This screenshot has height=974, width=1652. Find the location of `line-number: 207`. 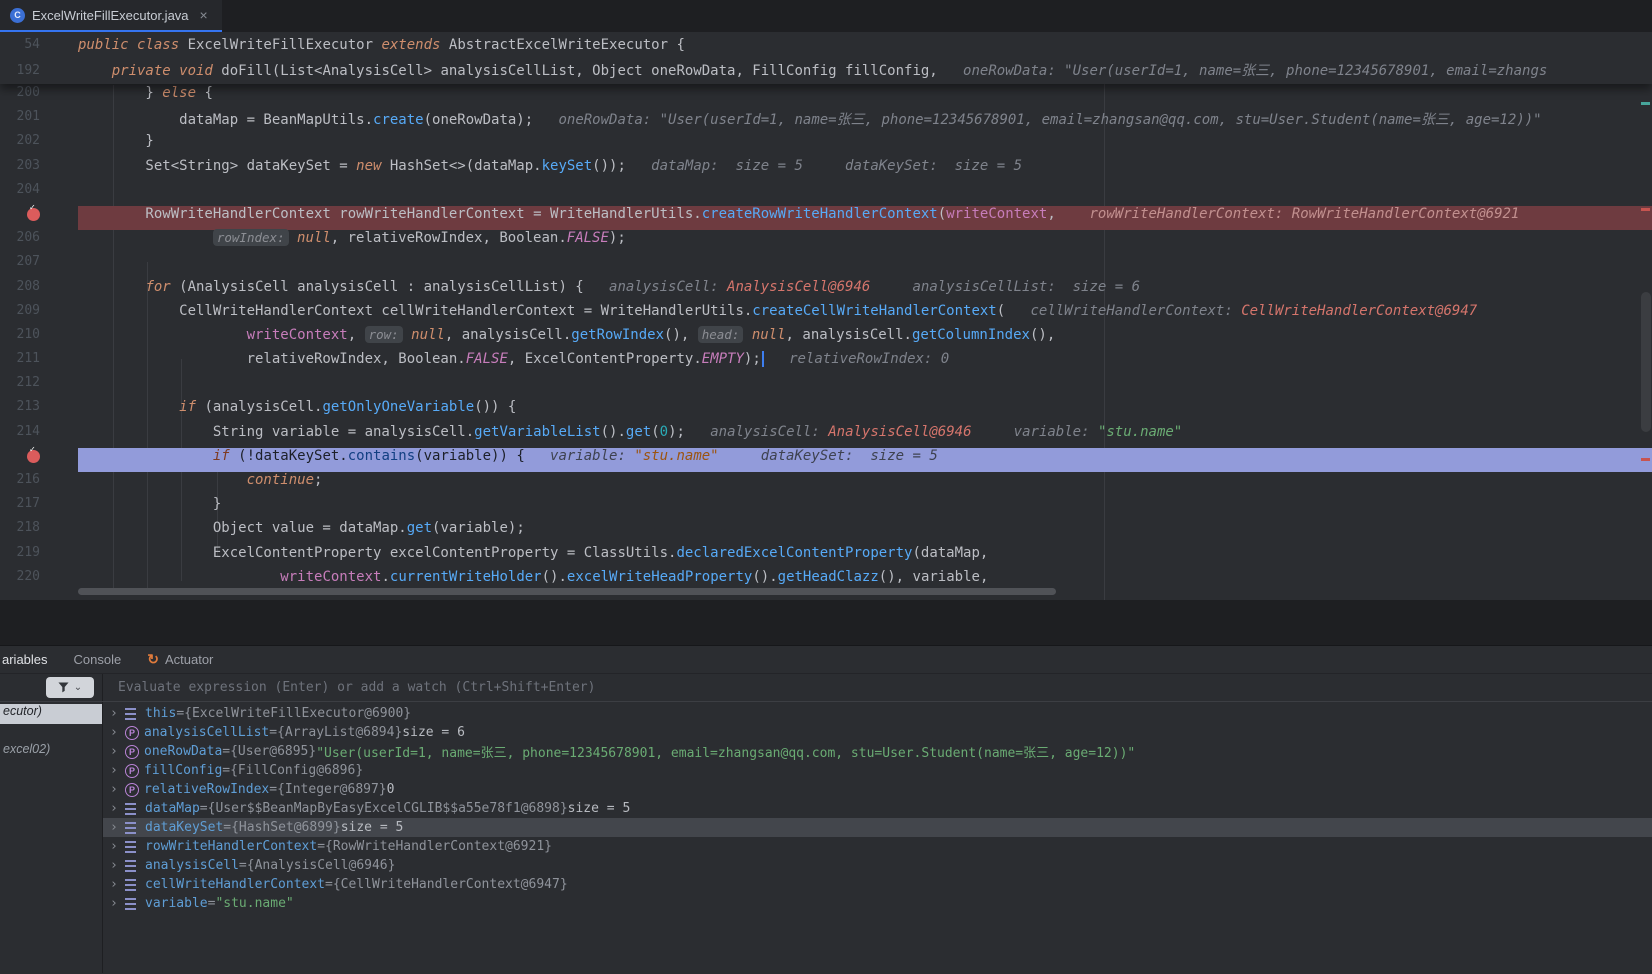

line-number: 207 is located at coordinates (39, 266).